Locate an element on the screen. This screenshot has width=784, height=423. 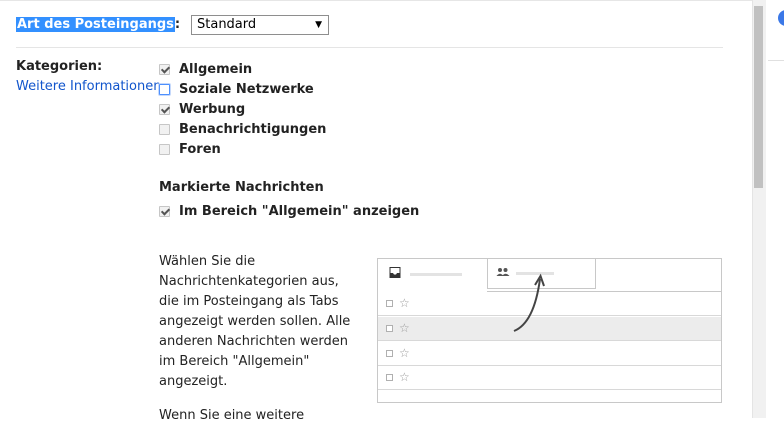
checkbox-allgemein is located at coordinates (164, 69).